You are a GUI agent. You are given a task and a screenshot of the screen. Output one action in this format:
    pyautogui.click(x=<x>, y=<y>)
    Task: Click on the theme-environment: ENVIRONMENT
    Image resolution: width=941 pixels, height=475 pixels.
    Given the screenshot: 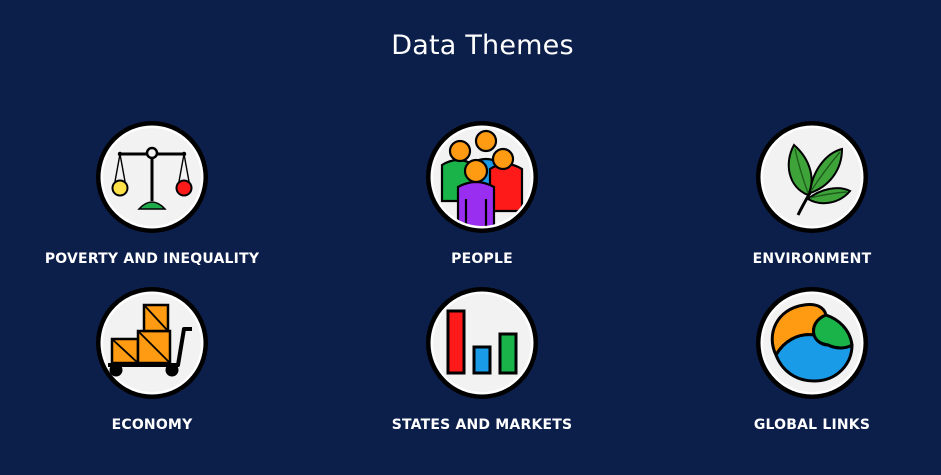 What is the action you would take?
    pyautogui.click(x=811, y=193)
    